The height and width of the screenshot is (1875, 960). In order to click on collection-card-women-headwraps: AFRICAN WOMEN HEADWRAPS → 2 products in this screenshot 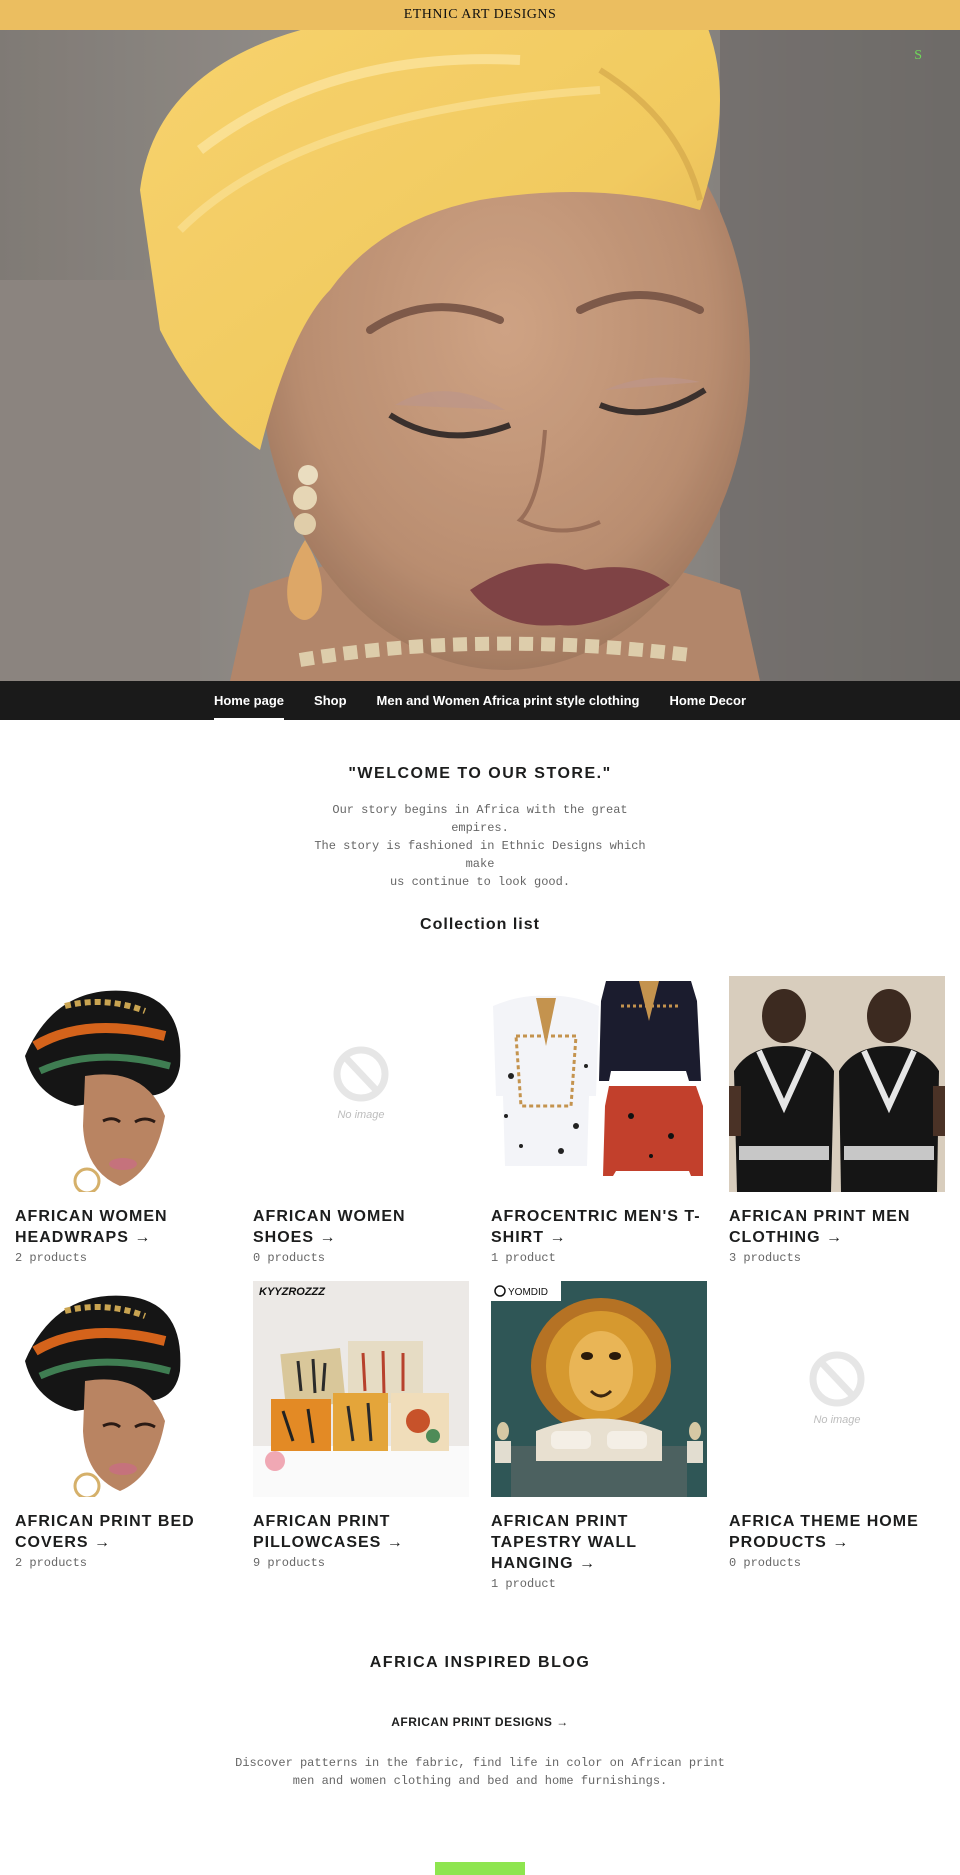, I will do `click(123, 1120)`.